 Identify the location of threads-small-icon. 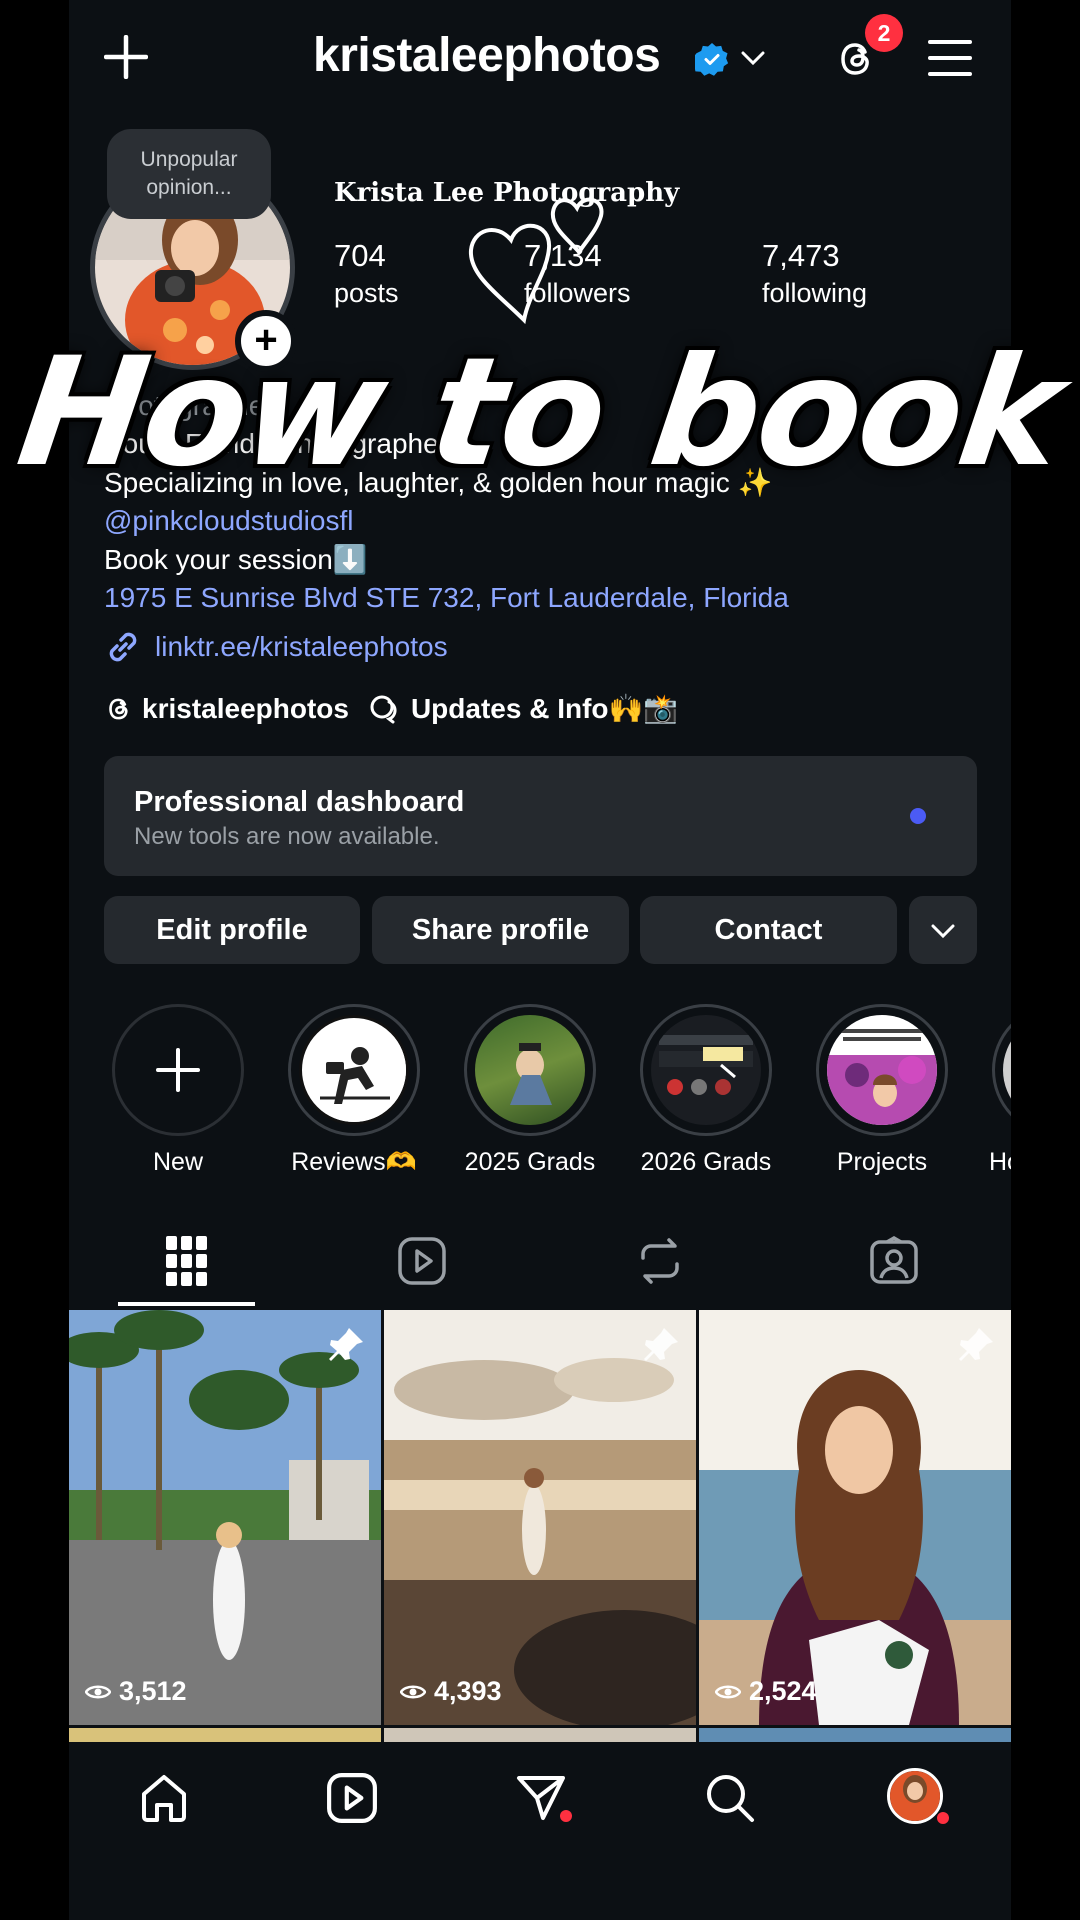
(119, 709).